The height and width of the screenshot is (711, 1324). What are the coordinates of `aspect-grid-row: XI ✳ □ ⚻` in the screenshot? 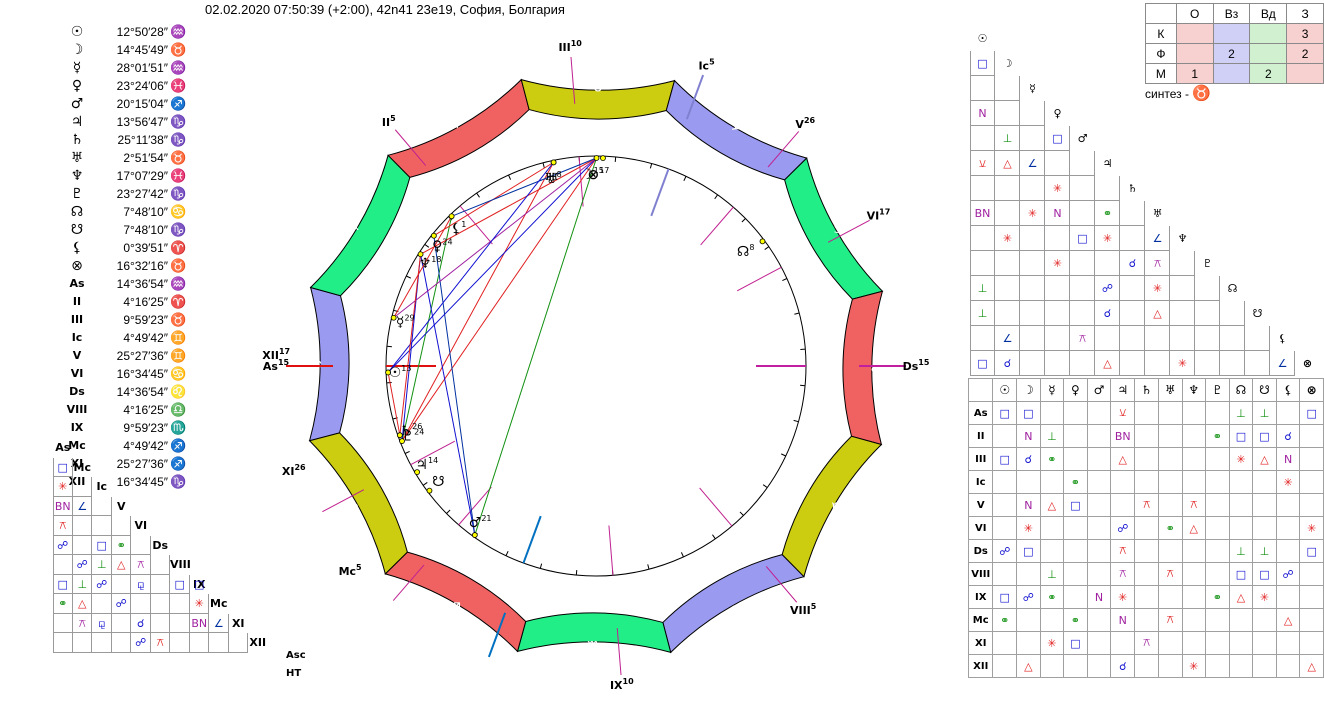 It's located at (1145, 643).